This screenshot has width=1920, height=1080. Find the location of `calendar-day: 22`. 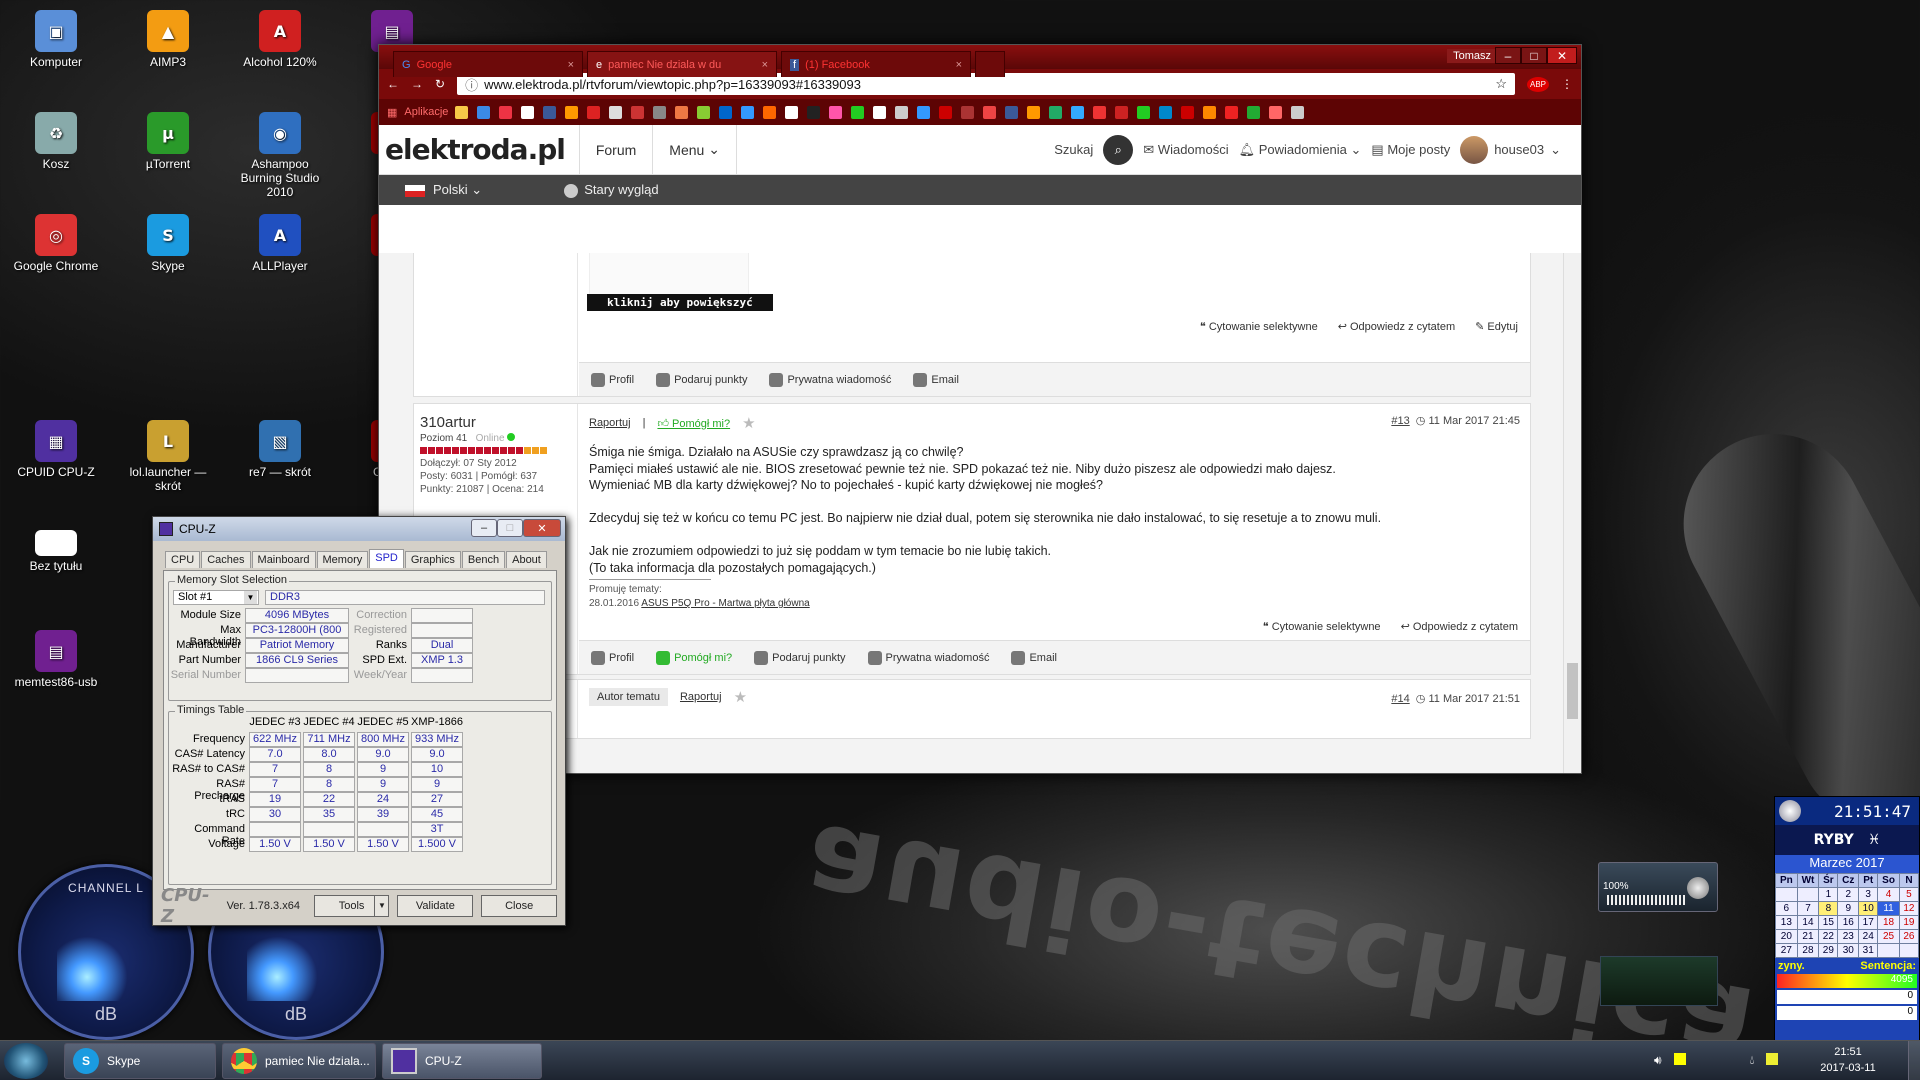

calendar-day: 22 is located at coordinates (1828, 936).